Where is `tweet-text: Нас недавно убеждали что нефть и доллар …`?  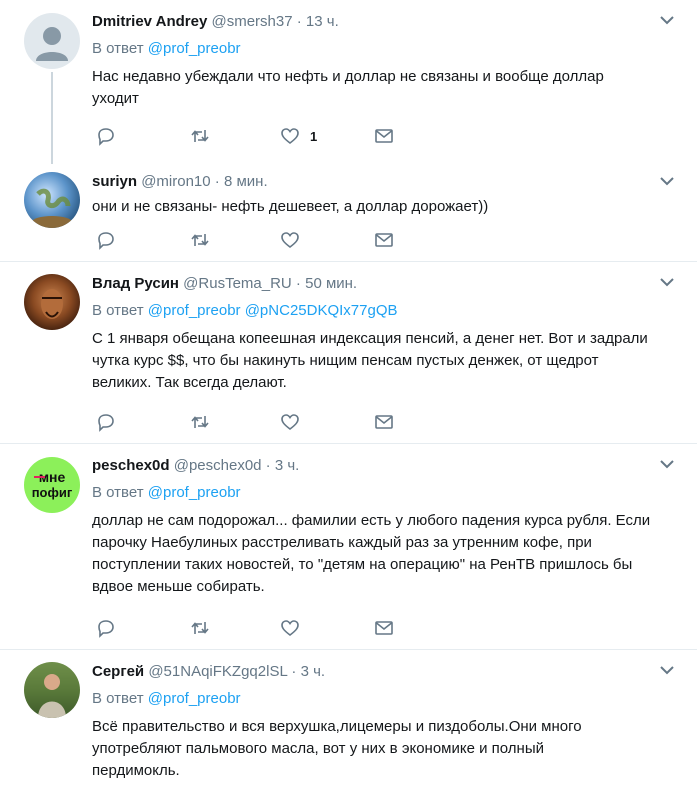
tweet-text: Нас недавно убеждали что нефть и доллар … is located at coordinates (348, 87).